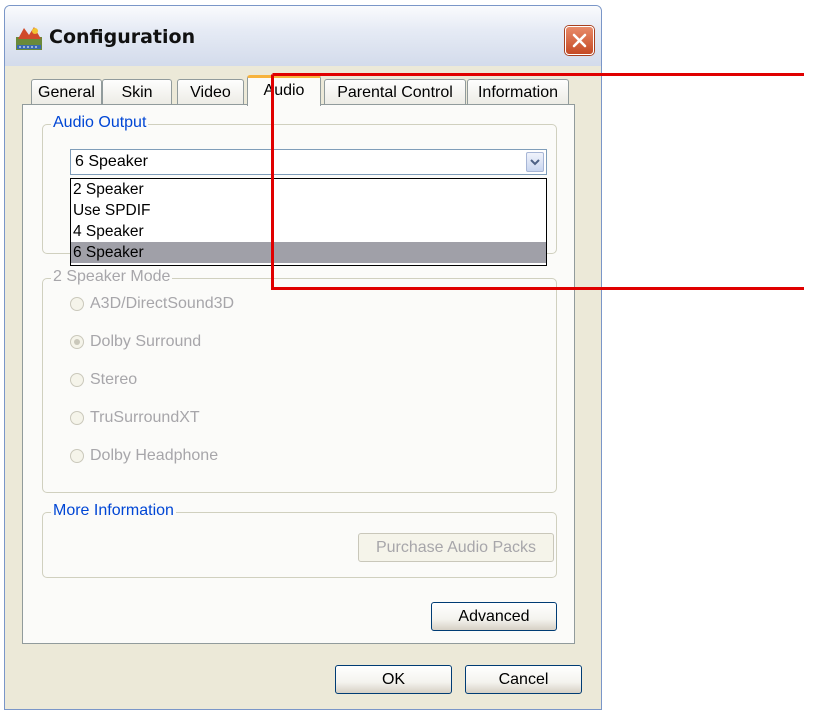  I want to click on configuration-app-icon, so click(29, 38).